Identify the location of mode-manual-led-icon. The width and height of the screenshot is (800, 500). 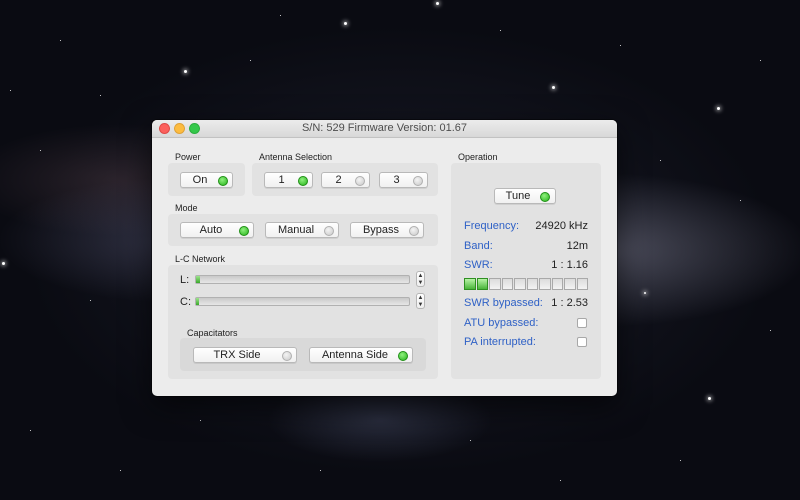
(329, 231).